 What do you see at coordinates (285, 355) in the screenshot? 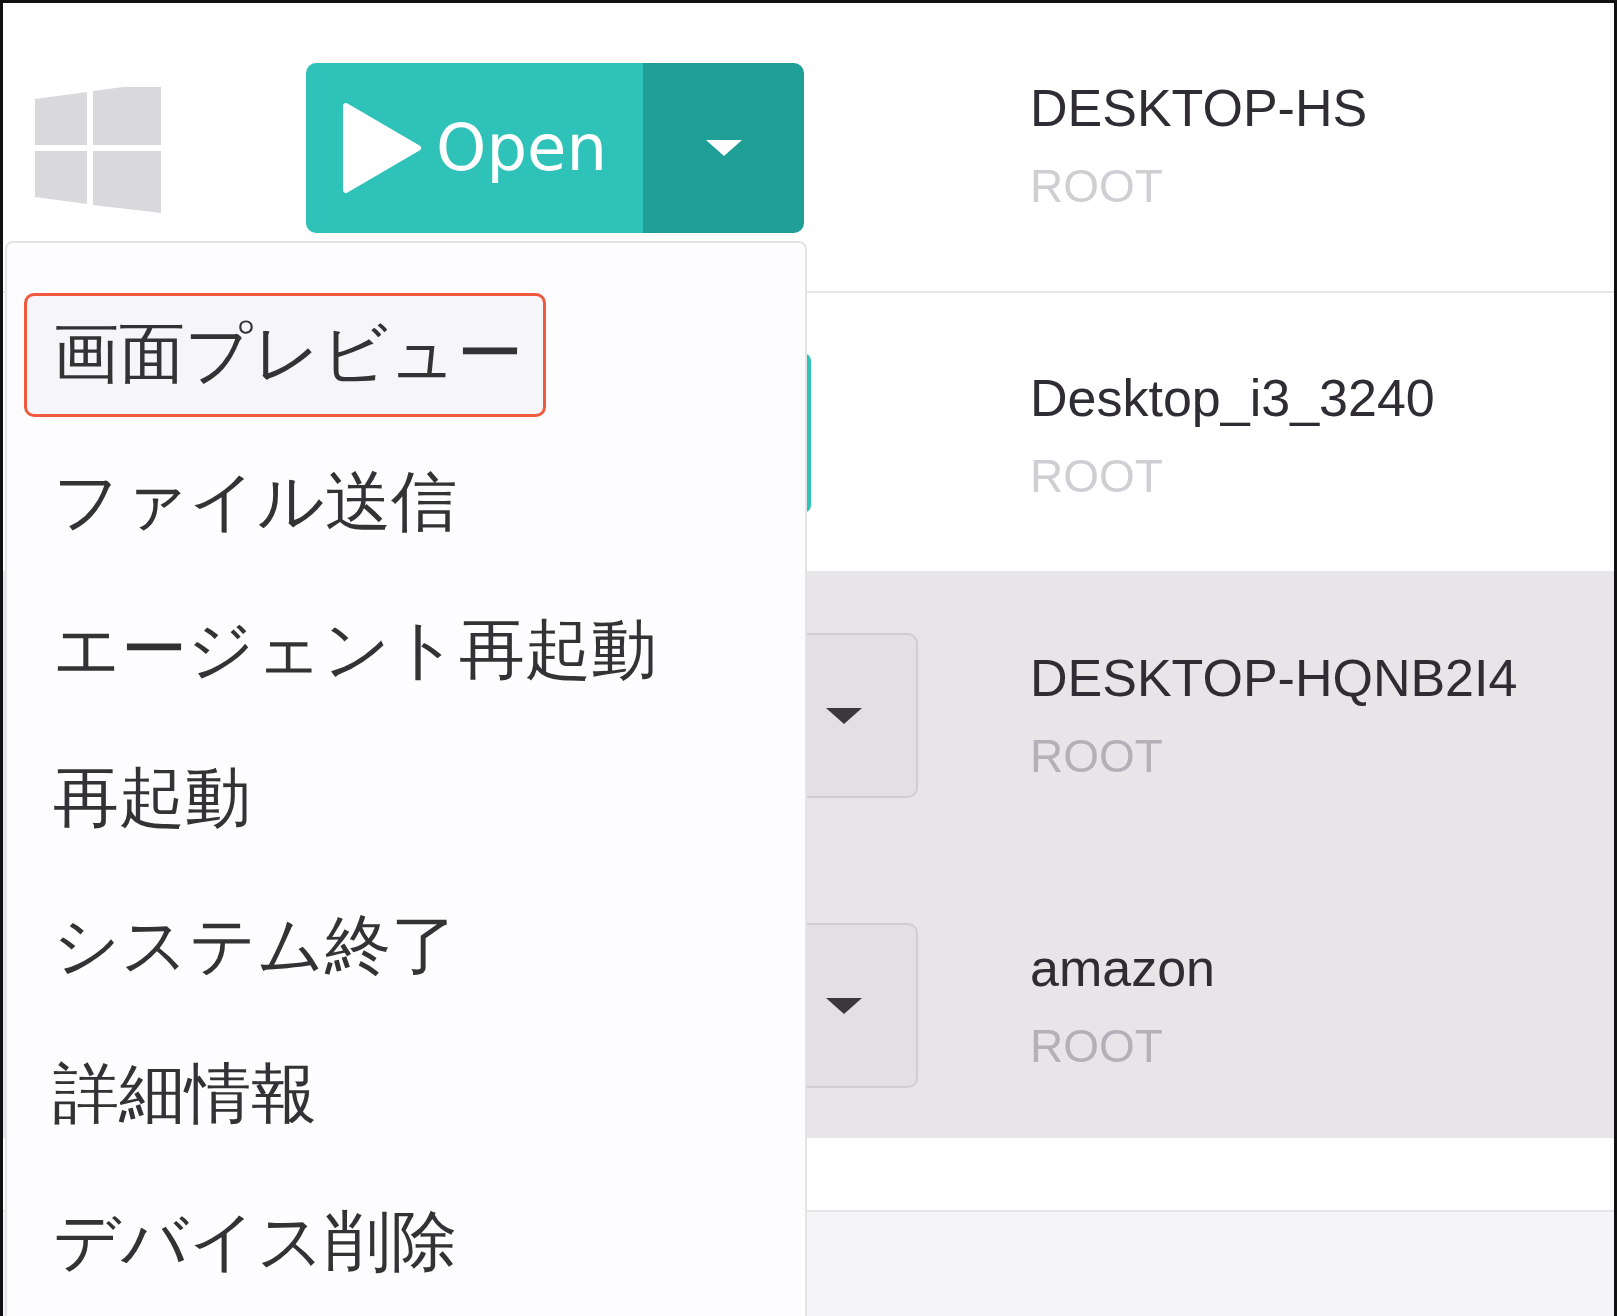
I see `menu-item: 画面プレビュー` at bounding box center [285, 355].